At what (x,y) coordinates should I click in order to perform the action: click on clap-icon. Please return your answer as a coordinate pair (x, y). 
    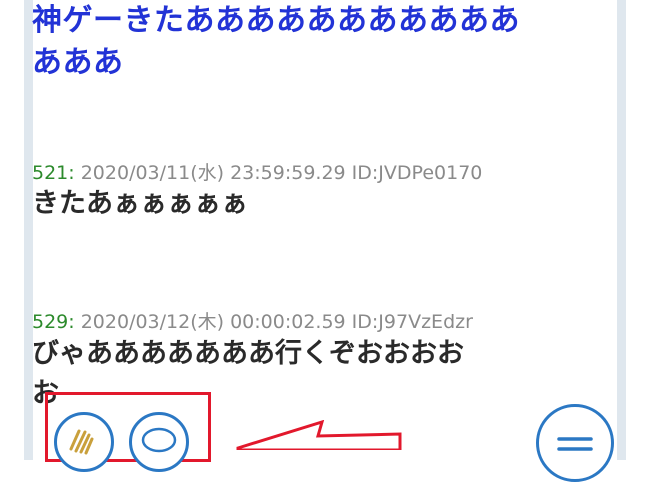
    Looking at the image, I should click on (81, 442).